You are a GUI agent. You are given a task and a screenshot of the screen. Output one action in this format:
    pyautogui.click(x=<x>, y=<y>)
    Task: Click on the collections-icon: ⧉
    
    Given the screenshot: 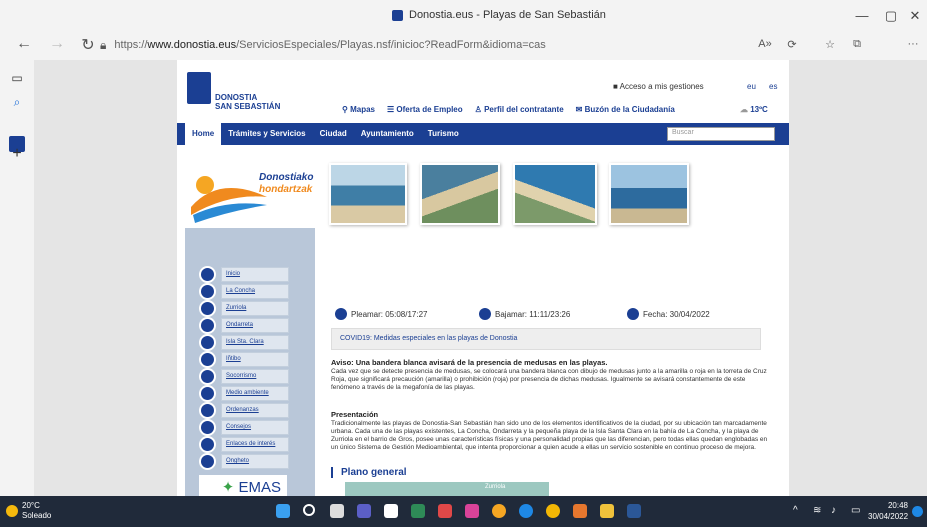 What is the action you would take?
    pyautogui.click(x=857, y=44)
    